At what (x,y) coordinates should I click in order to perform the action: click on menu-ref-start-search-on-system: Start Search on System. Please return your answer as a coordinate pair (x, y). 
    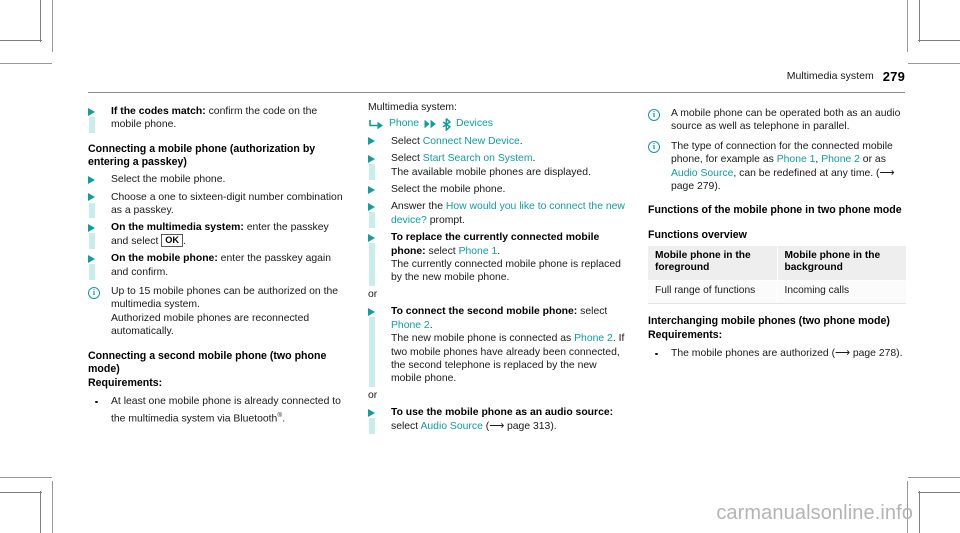
    Looking at the image, I should click on (478, 158).